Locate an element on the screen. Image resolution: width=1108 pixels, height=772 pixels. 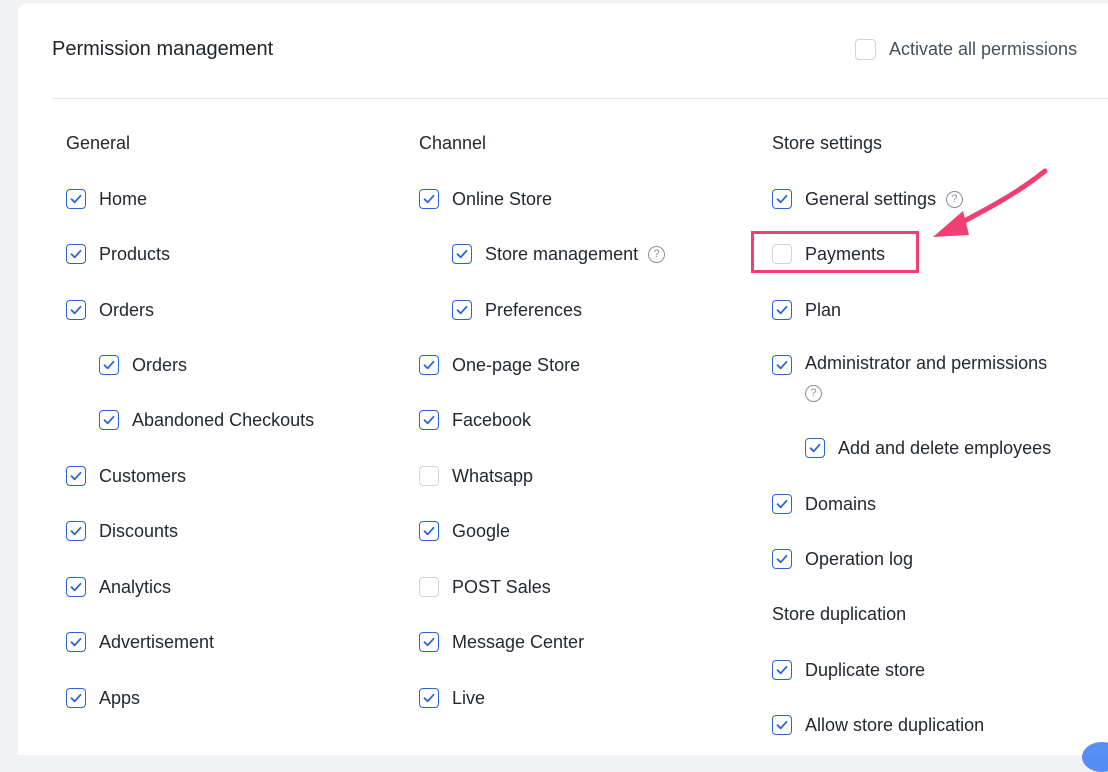
column-title-general: General is located at coordinates (98, 143).